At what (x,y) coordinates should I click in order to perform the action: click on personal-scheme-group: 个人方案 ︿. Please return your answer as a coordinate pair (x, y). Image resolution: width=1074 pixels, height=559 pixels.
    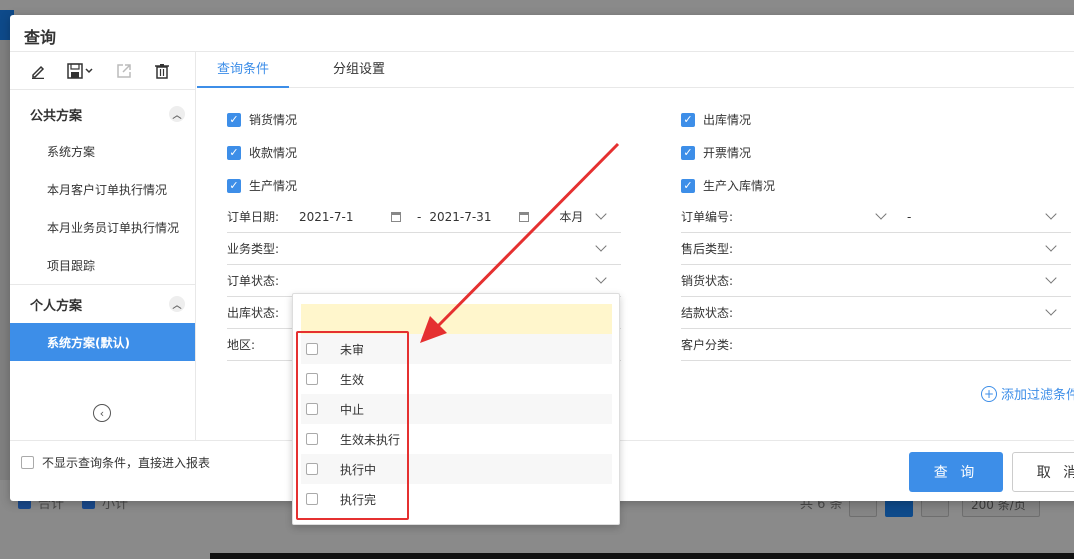
    Looking at the image, I should click on (102, 304).